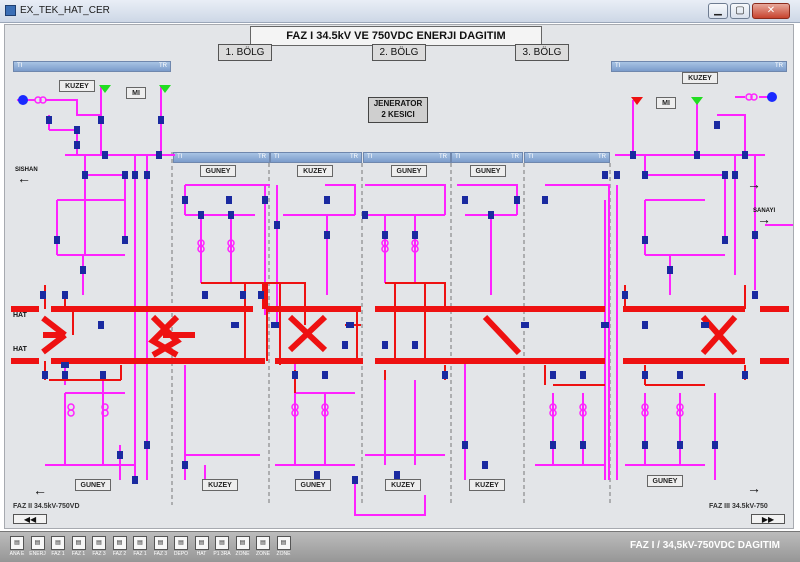  Describe the element at coordinates (17, 547) in the screenshot. I see `taskbar-button-0: ▤ ANA E` at that location.